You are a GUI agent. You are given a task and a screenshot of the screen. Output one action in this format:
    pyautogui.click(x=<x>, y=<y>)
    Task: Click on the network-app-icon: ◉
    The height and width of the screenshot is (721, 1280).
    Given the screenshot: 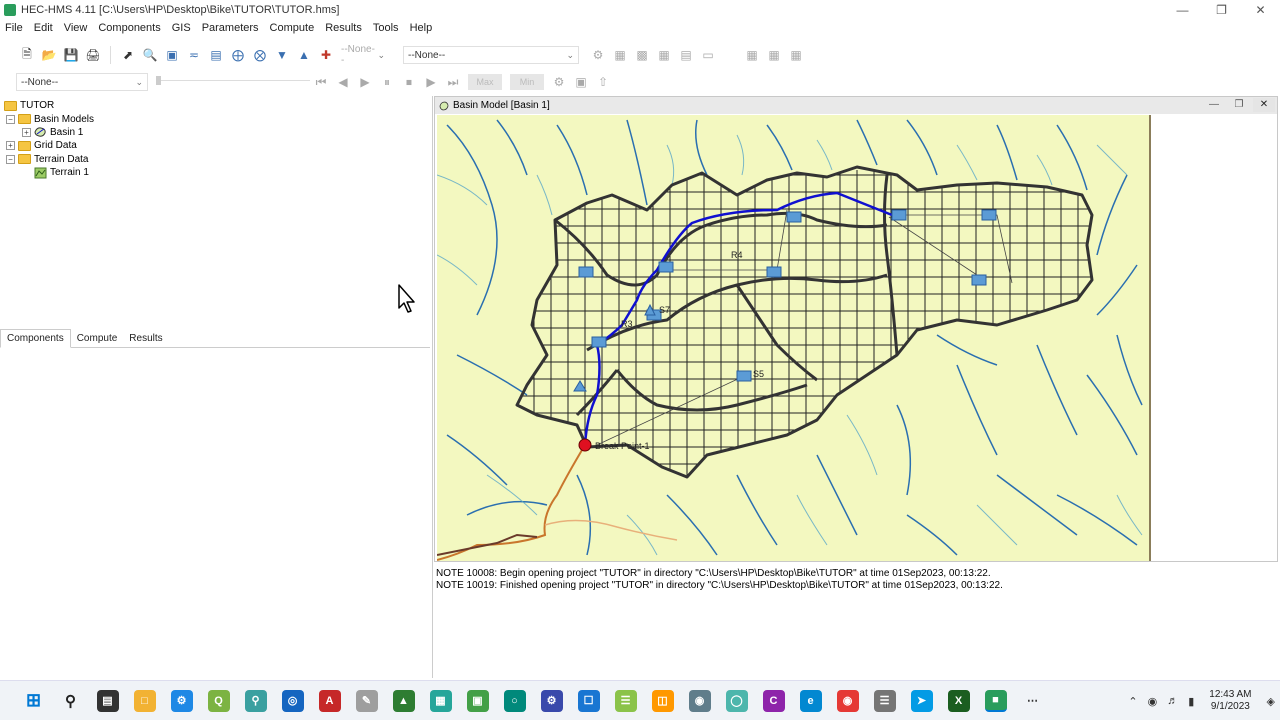 What is the action you would take?
    pyautogui.click(x=699, y=700)
    